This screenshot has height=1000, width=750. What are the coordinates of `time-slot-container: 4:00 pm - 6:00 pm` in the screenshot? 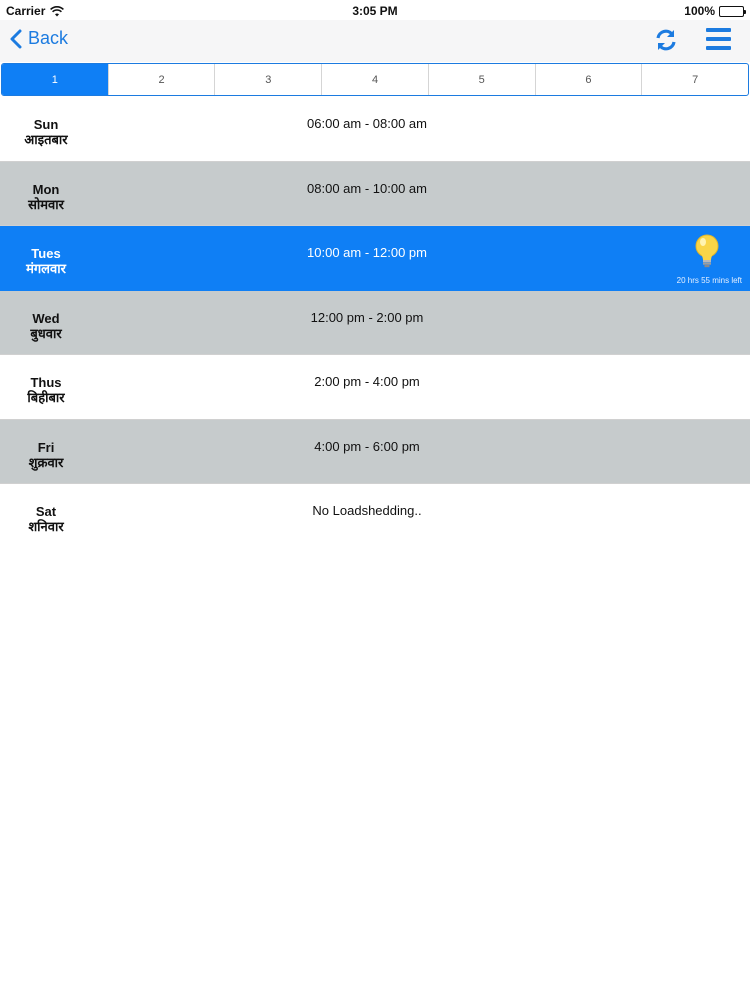 It's located at (375, 446).